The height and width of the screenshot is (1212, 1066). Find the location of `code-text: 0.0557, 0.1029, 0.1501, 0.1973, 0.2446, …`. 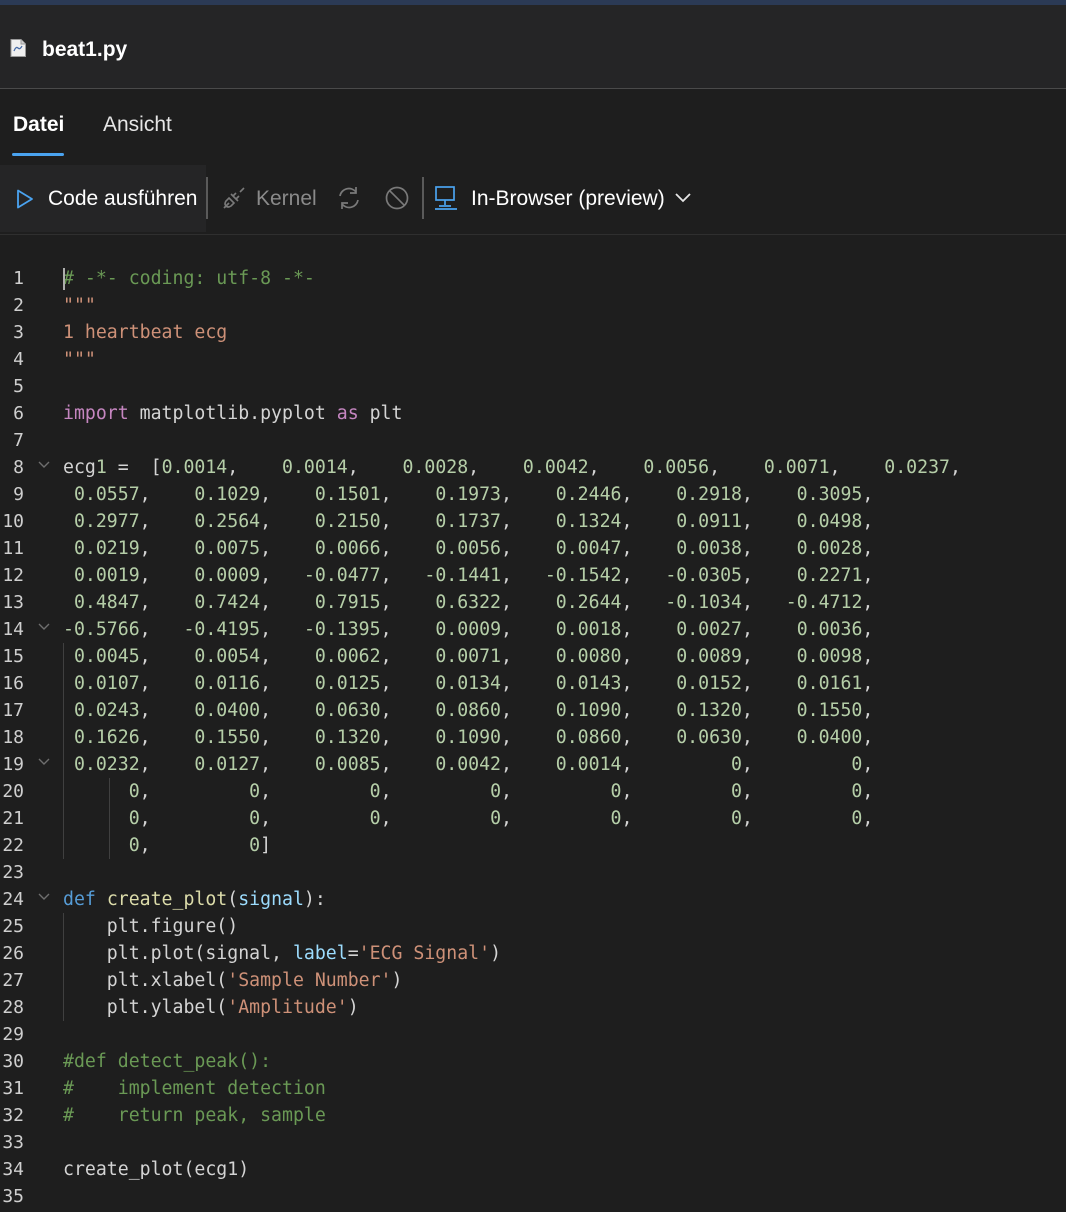

code-text: 0.0557, 0.1029, 0.1501, 0.1973, 0.2446, … is located at coordinates (473, 494).